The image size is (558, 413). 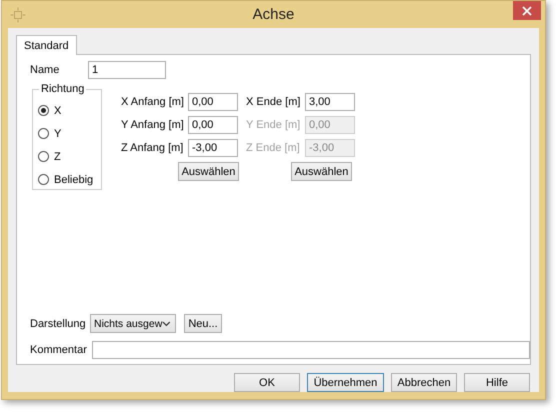 I want to click on name-field: 1, so click(x=127, y=70).